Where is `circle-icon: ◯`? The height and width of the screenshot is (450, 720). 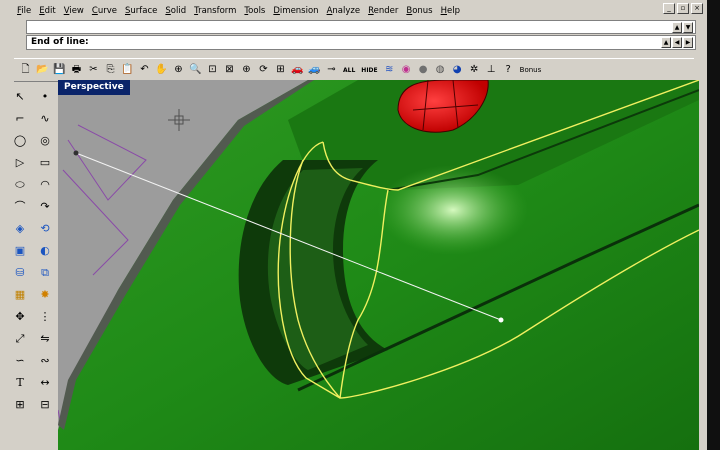 circle-icon: ◯ is located at coordinates (20, 140).